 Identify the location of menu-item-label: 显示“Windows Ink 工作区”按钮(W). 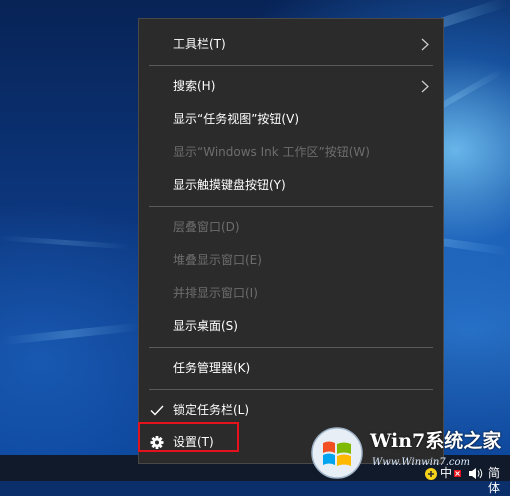
(271, 152).